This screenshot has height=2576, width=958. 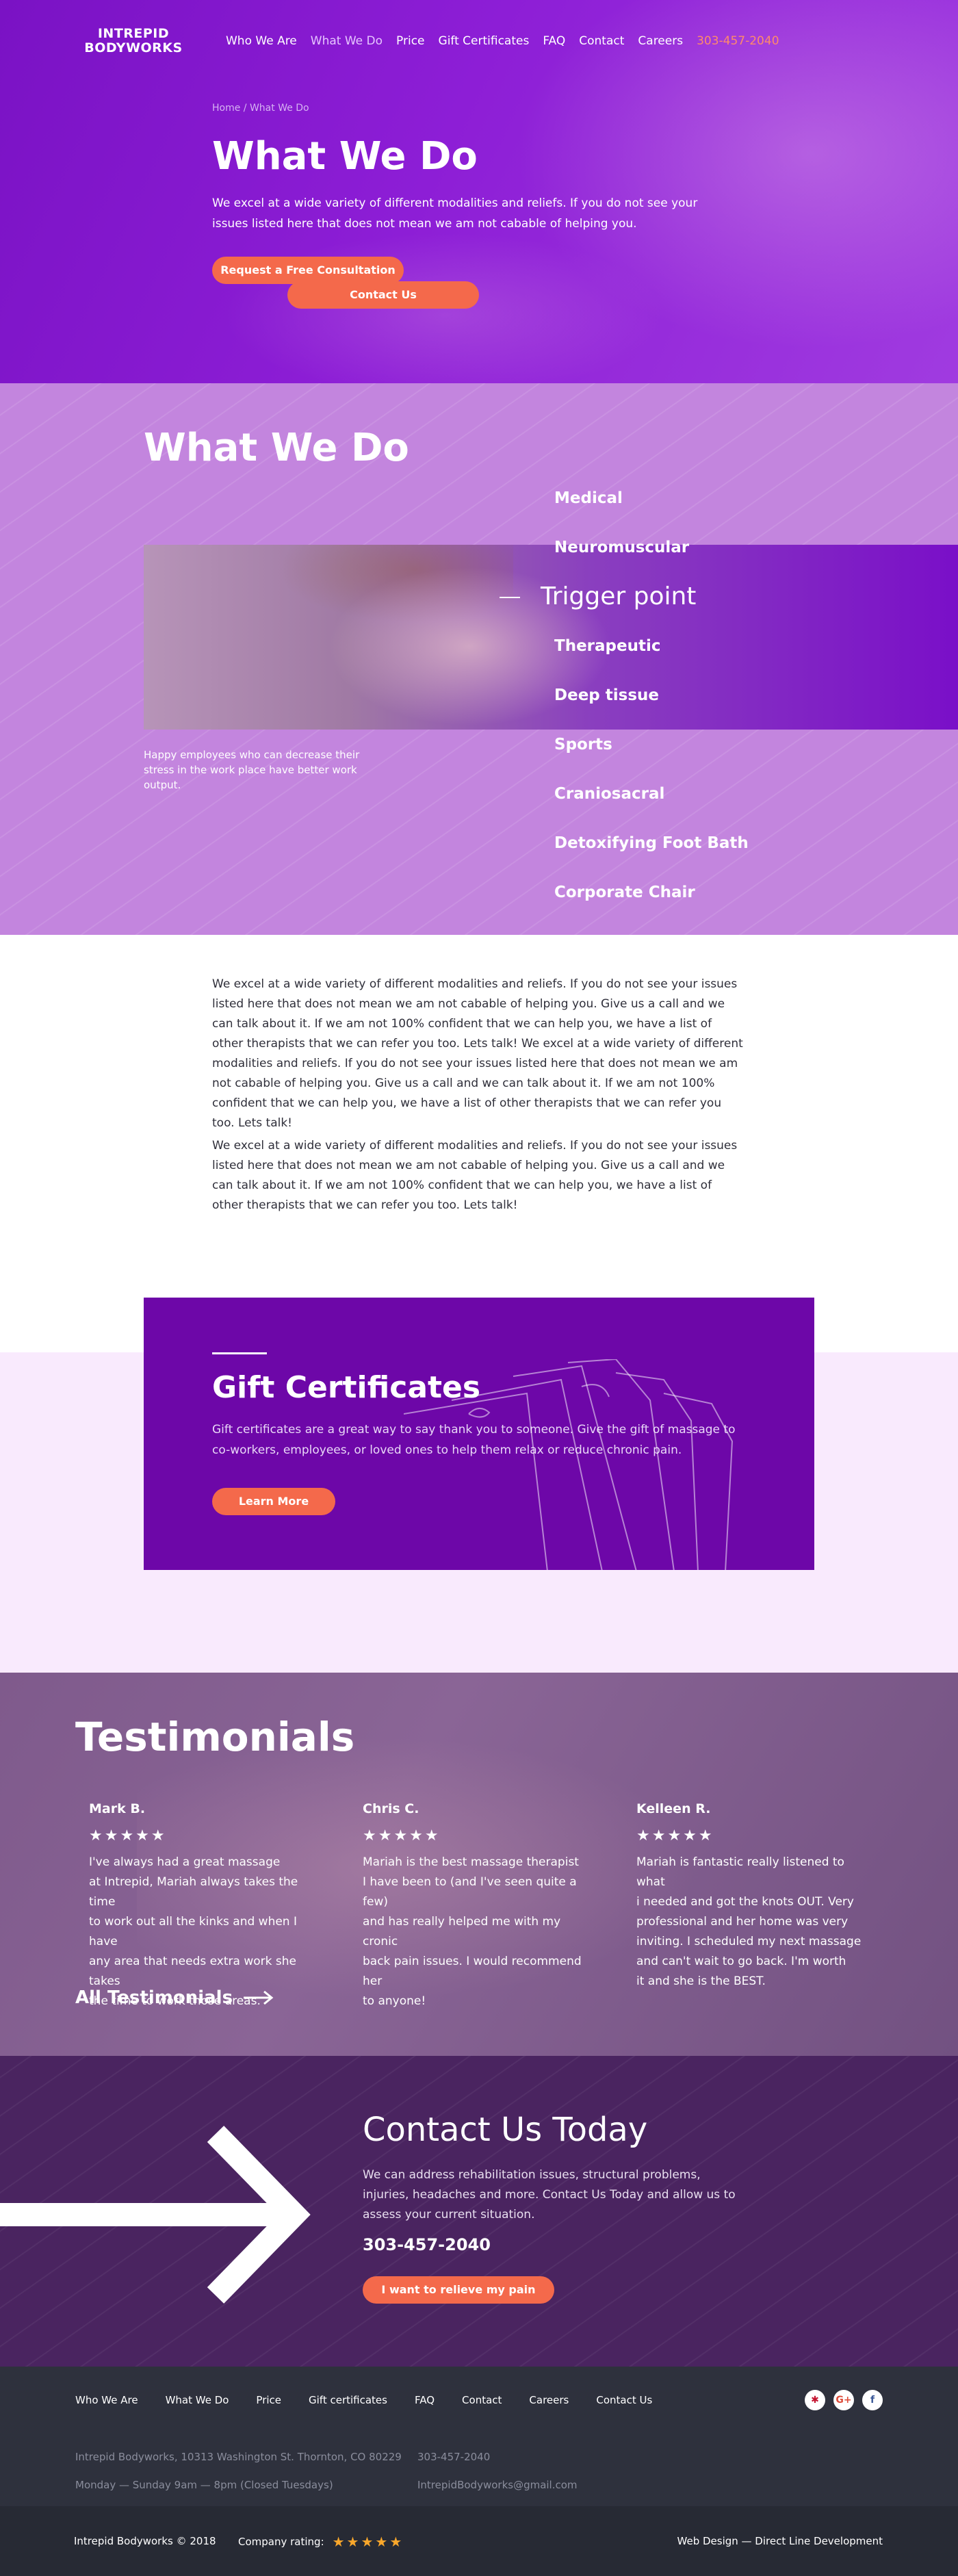 I want to click on arrow-right-icon, so click(x=259, y=1998).